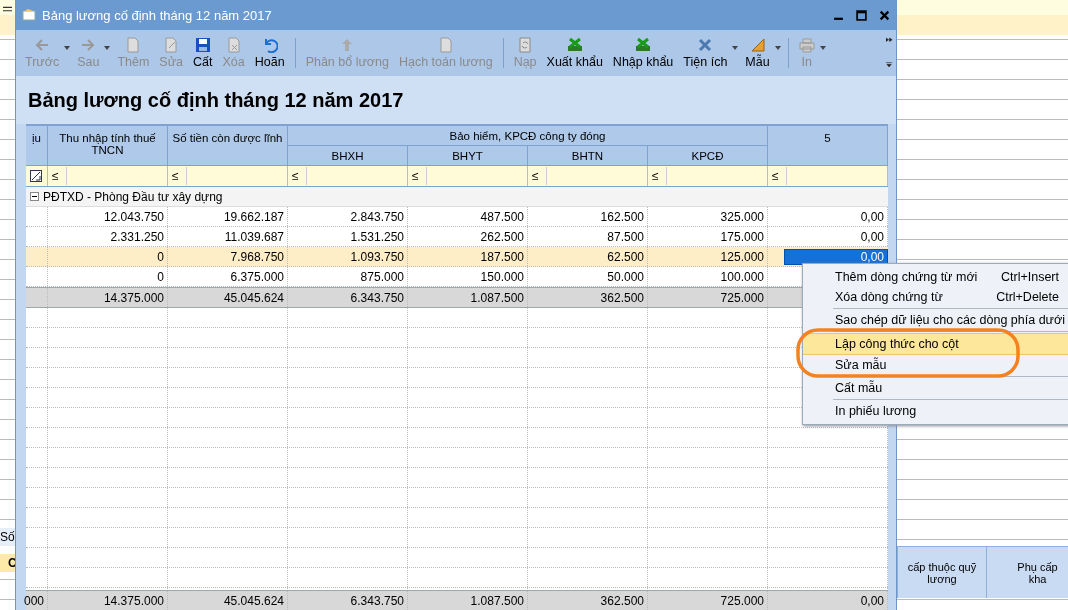  Describe the element at coordinates (133, 216) in the screenshot. I see `table-cell: 12.043.750` at that location.